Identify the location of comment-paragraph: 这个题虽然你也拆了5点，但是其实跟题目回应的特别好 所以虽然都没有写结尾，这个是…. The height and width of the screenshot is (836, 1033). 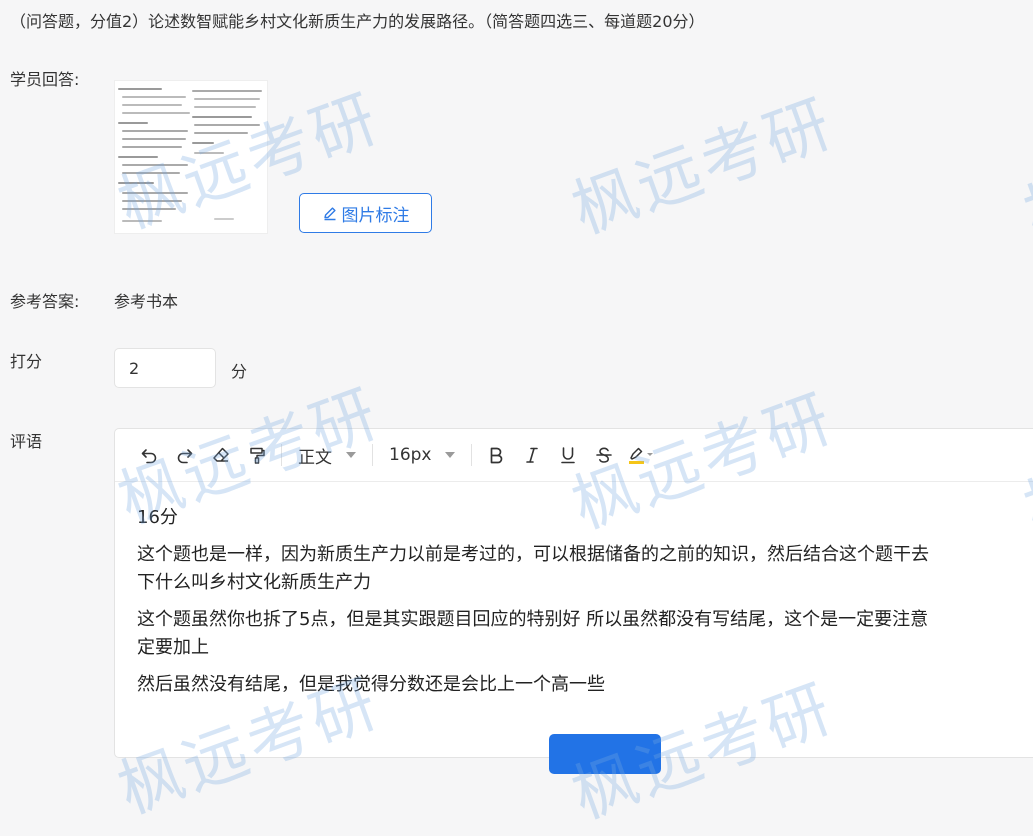
(533, 619).